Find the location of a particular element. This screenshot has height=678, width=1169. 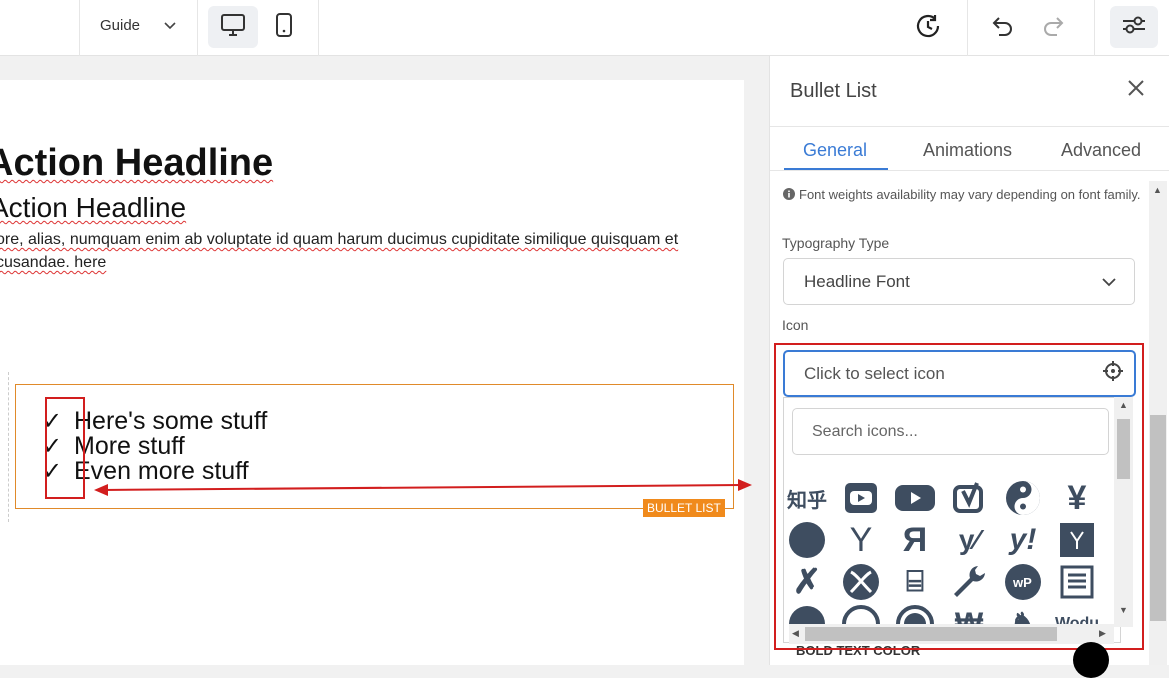

settings-toggle-button is located at coordinates (1134, 27).